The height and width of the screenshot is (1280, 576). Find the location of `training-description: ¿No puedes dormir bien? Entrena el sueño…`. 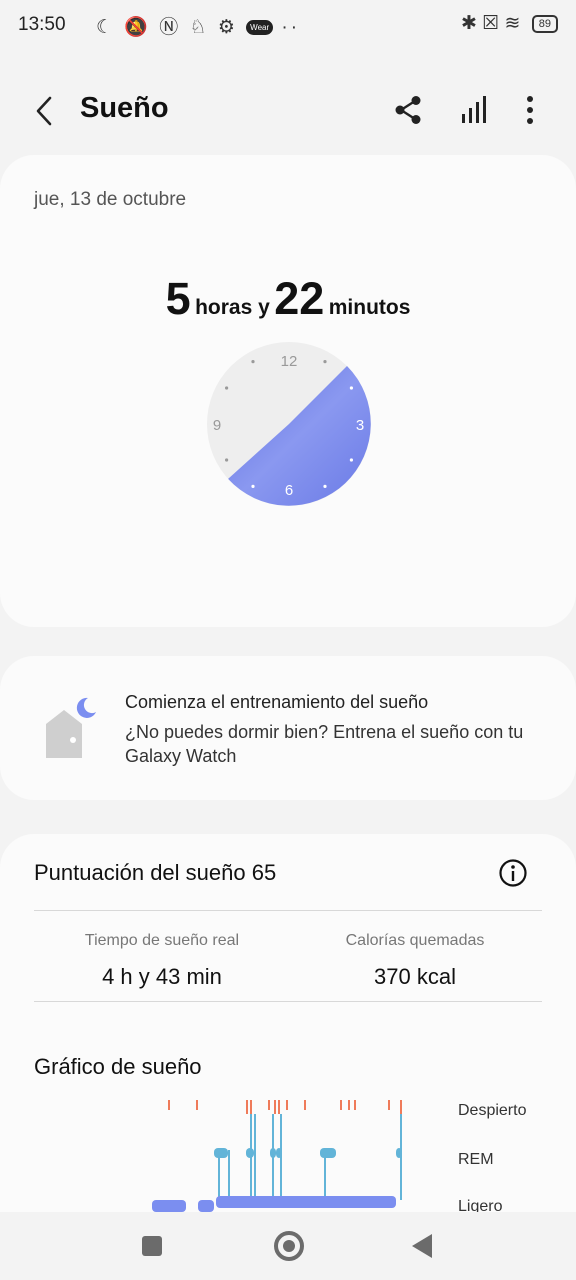

training-description: ¿No puedes dormir bien? Entrena el sueño… is located at coordinates (324, 744).